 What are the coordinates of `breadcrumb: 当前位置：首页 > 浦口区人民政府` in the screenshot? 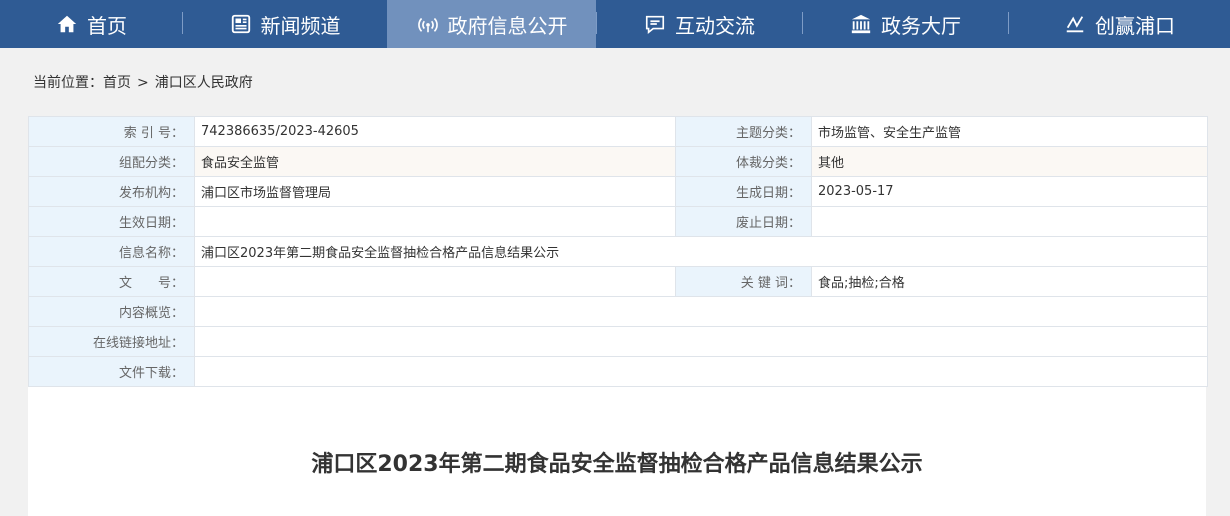 It's located at (143, 82).